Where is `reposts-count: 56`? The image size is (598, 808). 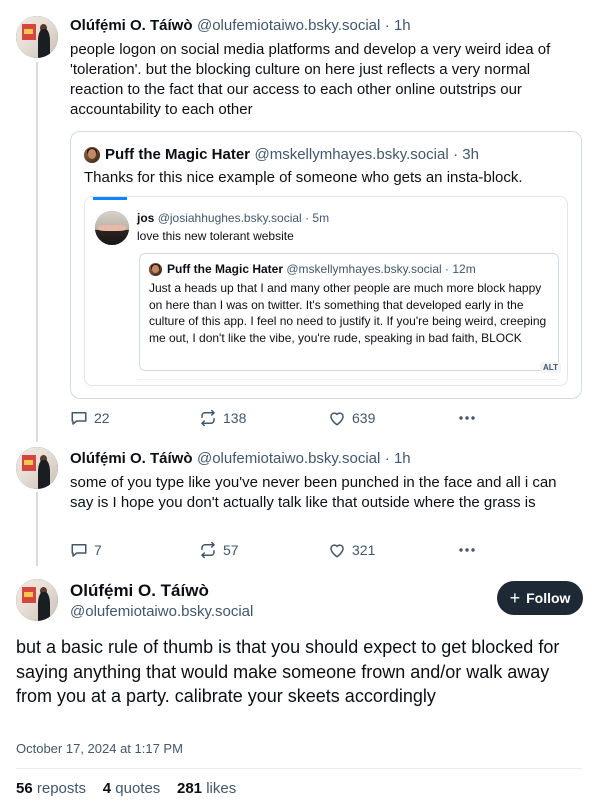 reposts-count: 56 is located at coordinates (24, 788).